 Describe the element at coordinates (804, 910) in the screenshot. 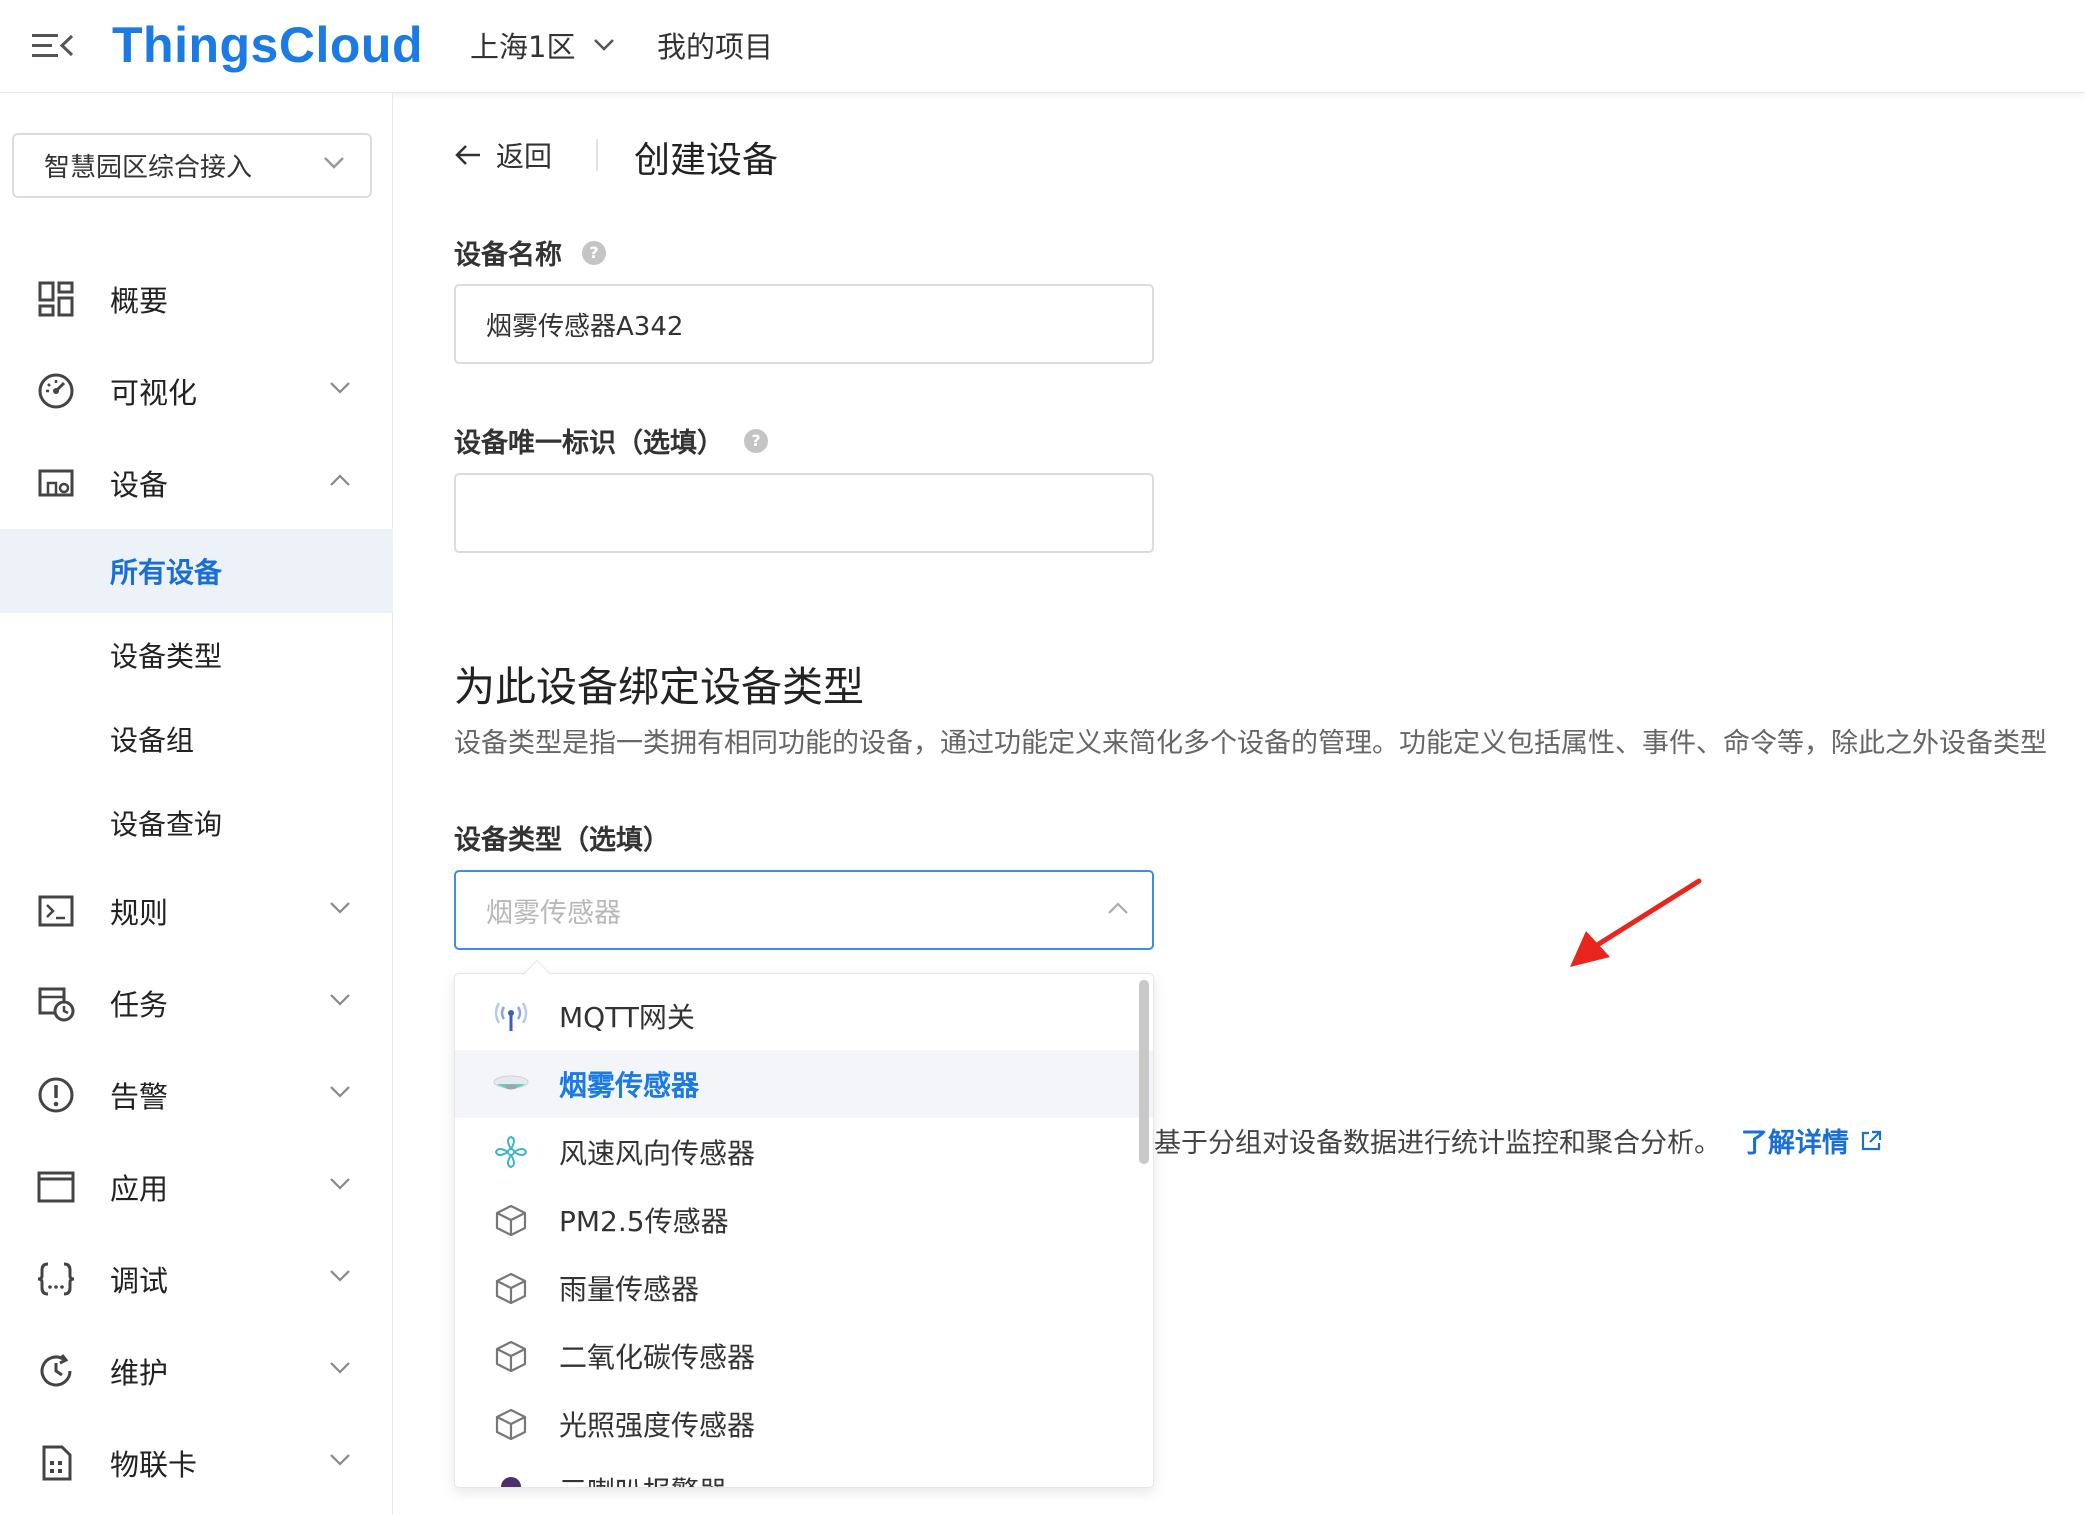

I see `device-type-select: 烟雾传感器` at that location.